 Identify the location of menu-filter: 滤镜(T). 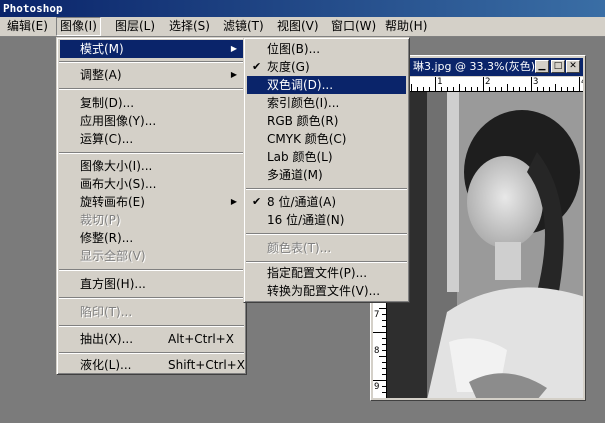
(243, 26).